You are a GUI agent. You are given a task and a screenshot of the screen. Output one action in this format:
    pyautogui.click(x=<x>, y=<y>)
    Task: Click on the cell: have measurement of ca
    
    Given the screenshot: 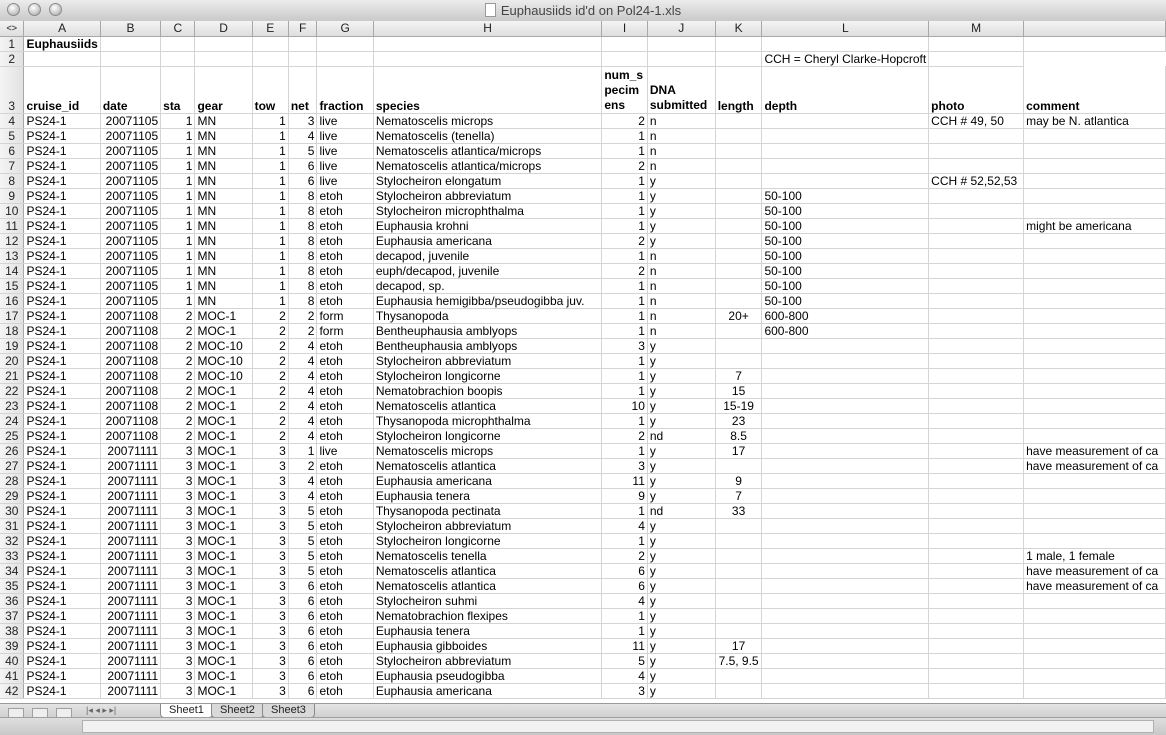 What is the action you would take?
    pyautogui.click(x=1094, y=571)
    